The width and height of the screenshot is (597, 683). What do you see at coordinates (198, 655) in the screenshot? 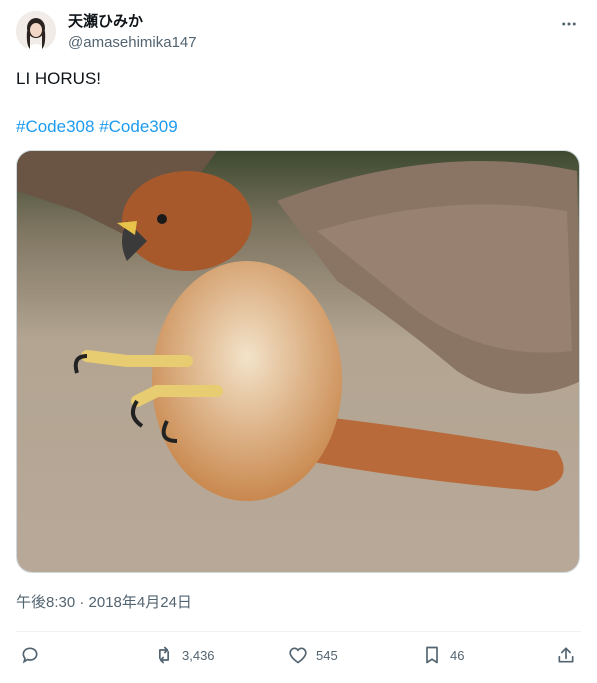
I see `retweet-count: 3,436` at bounding box center [198, 655].